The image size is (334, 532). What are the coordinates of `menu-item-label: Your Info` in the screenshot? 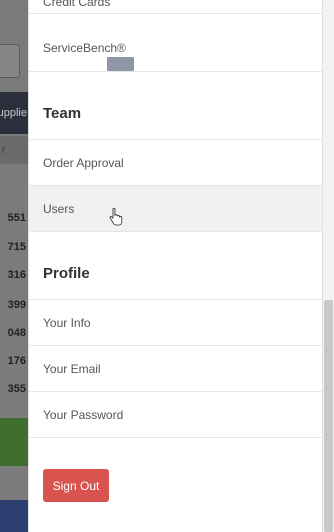 It's located at (67, 322).